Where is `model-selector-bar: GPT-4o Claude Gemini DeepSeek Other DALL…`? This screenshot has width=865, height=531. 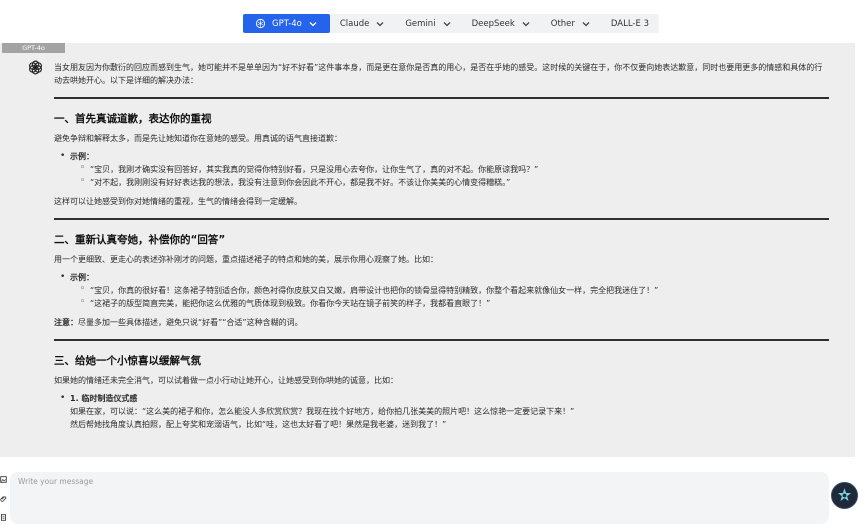
model-selector-bar: GPT-4o Claude Gemini DeepSeek Other DALL… is located at coordinates (451, 23).